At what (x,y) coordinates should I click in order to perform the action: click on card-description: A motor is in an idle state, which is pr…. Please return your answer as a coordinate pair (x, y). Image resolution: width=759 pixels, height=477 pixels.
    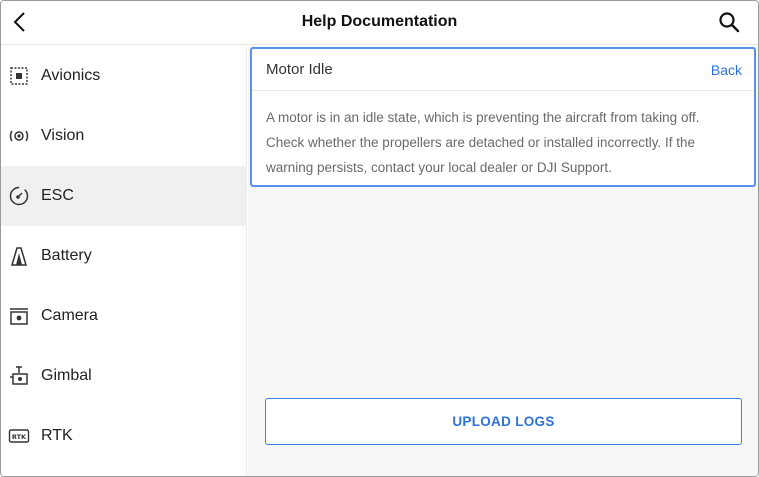
    Looking at the image, I should click on (483, 142).